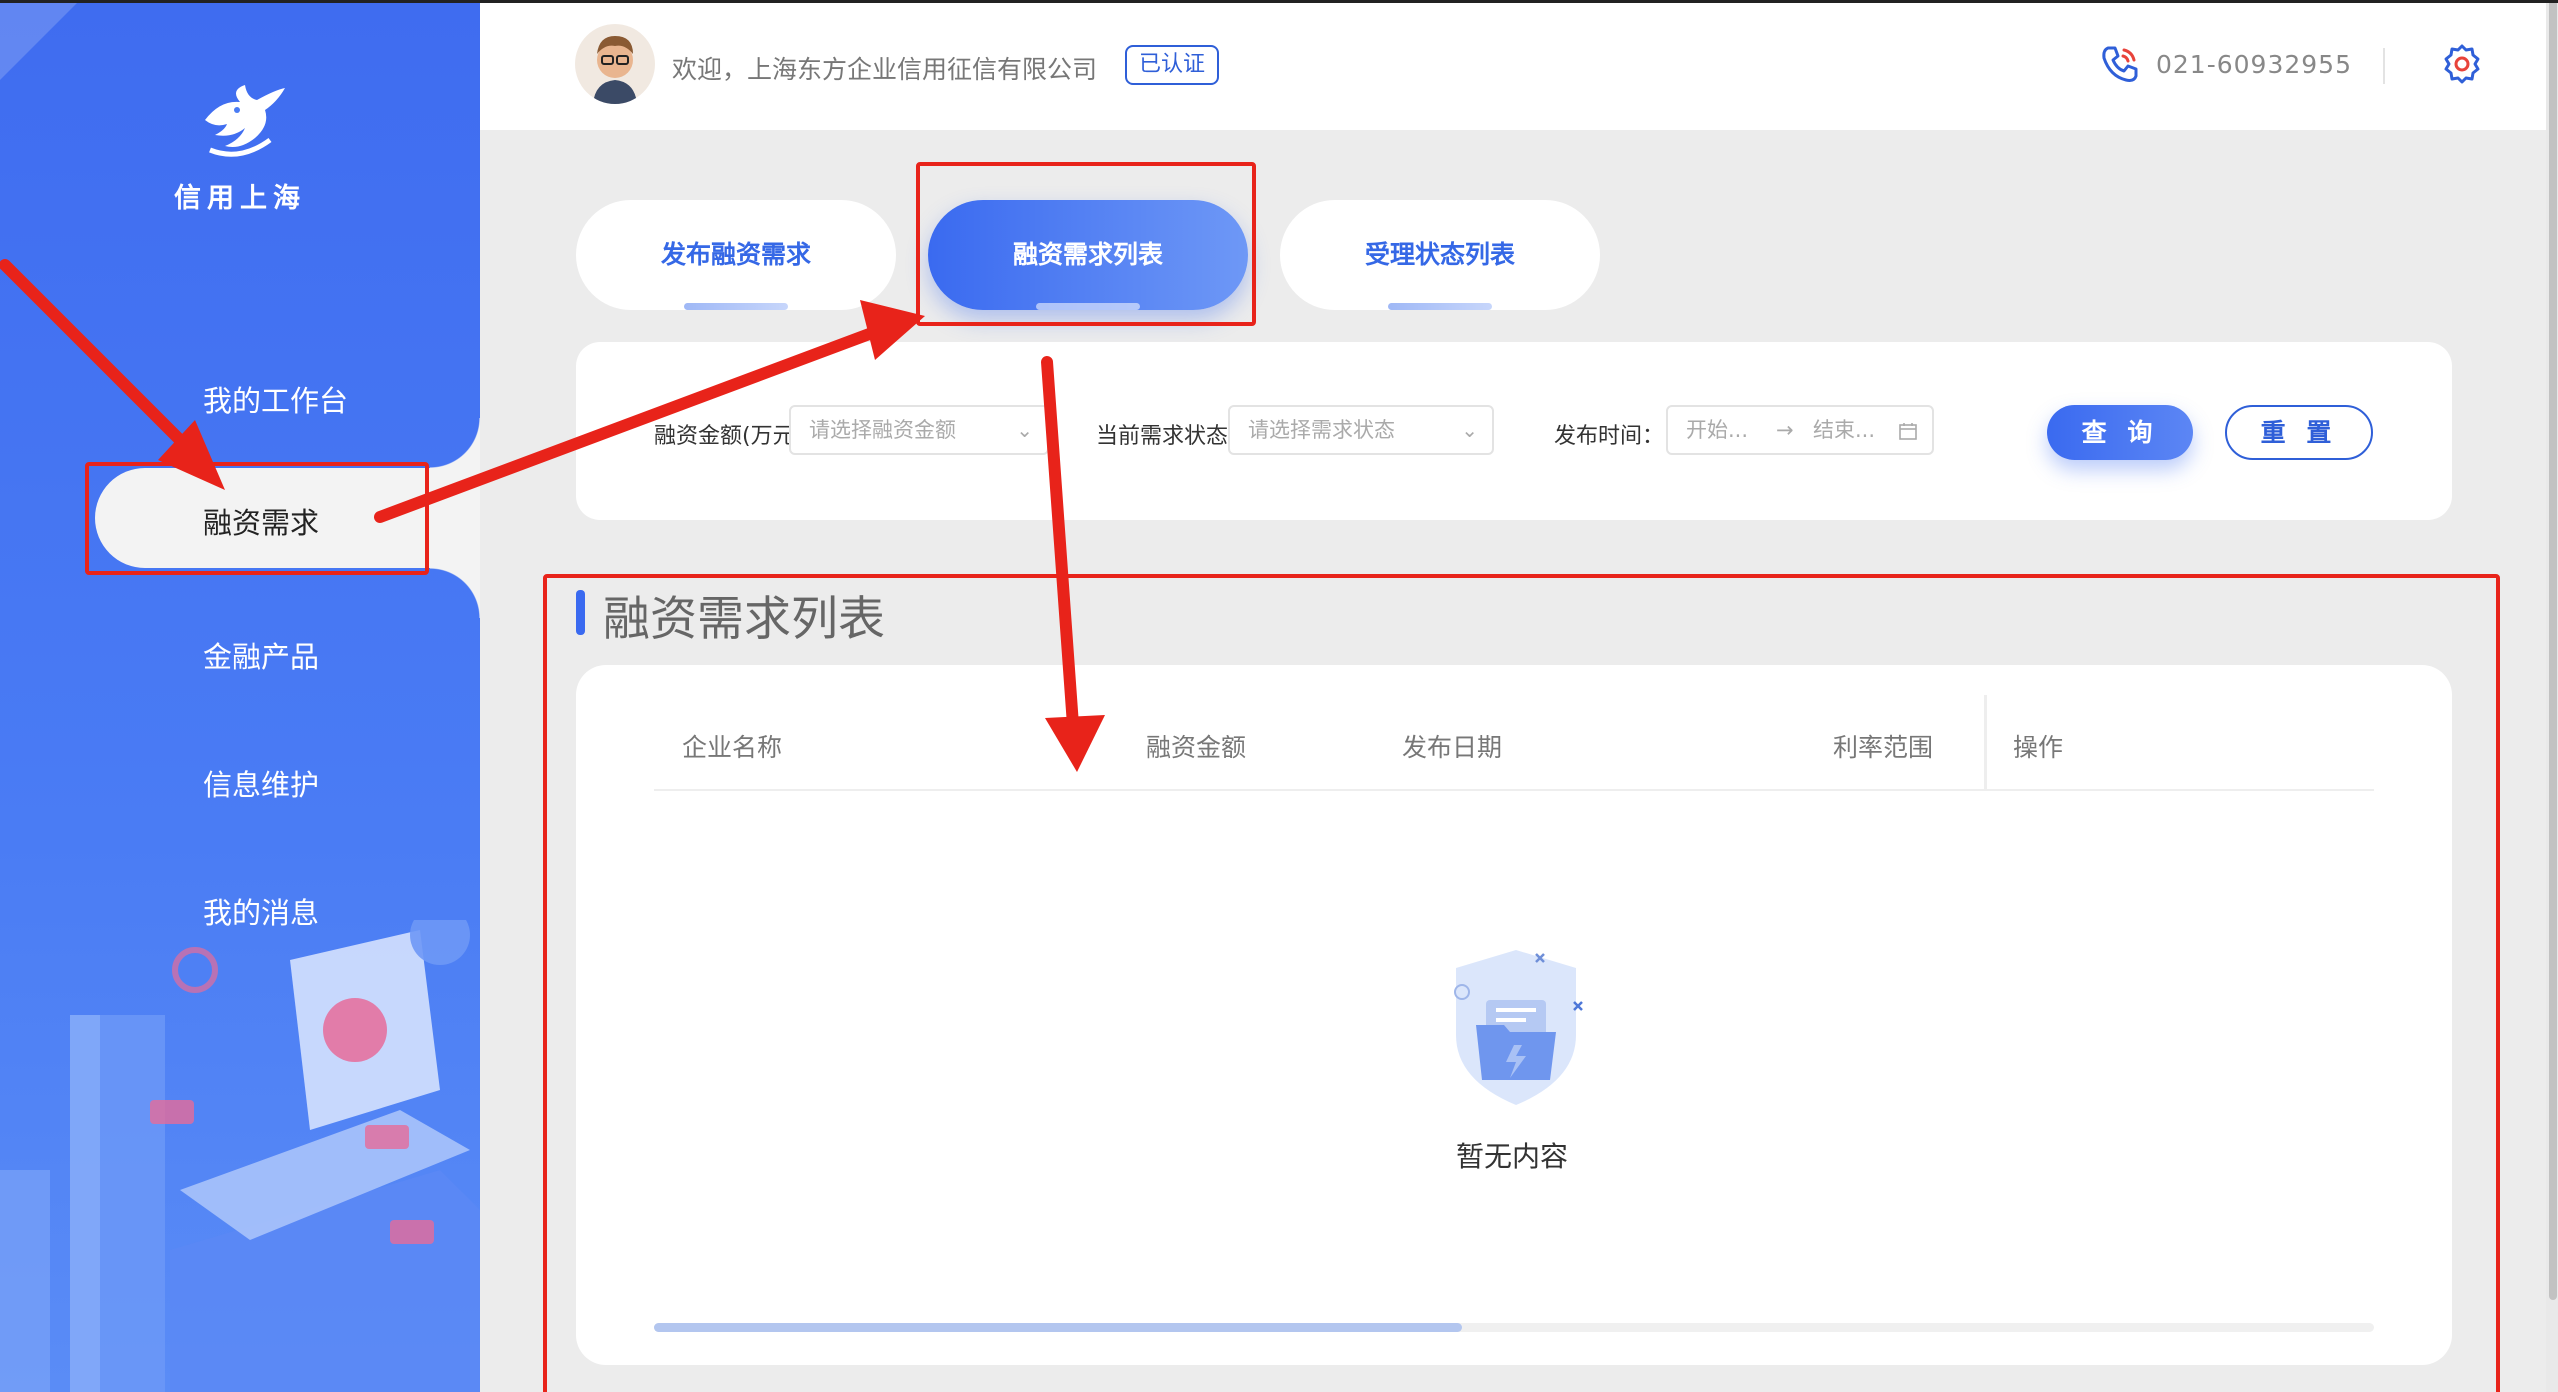 This screenshot has width=2558, height=1392. What do you see at coordinates (1908, 431) in the screenshot?
I see `calendar-icon` at bounding box center [1908, 431].